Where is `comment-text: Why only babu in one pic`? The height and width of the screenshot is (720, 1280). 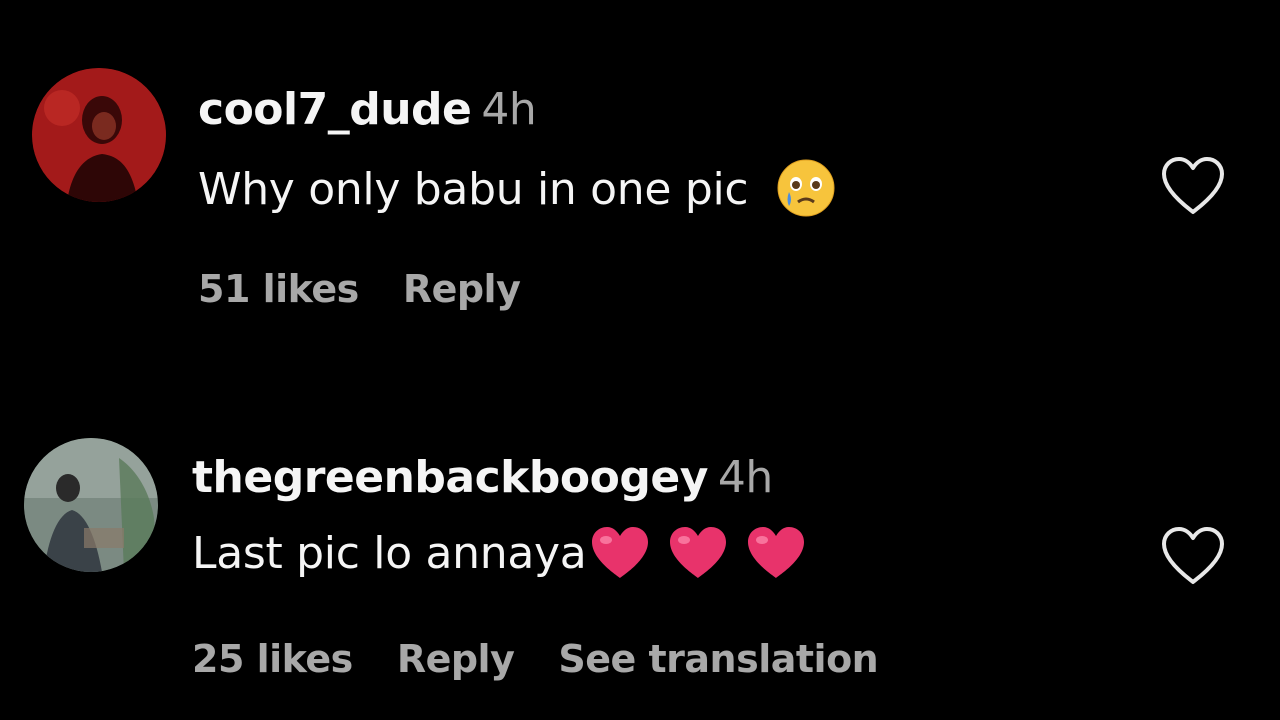 comment-text: Why only babu in one pic is located at coordinates (517, 192).